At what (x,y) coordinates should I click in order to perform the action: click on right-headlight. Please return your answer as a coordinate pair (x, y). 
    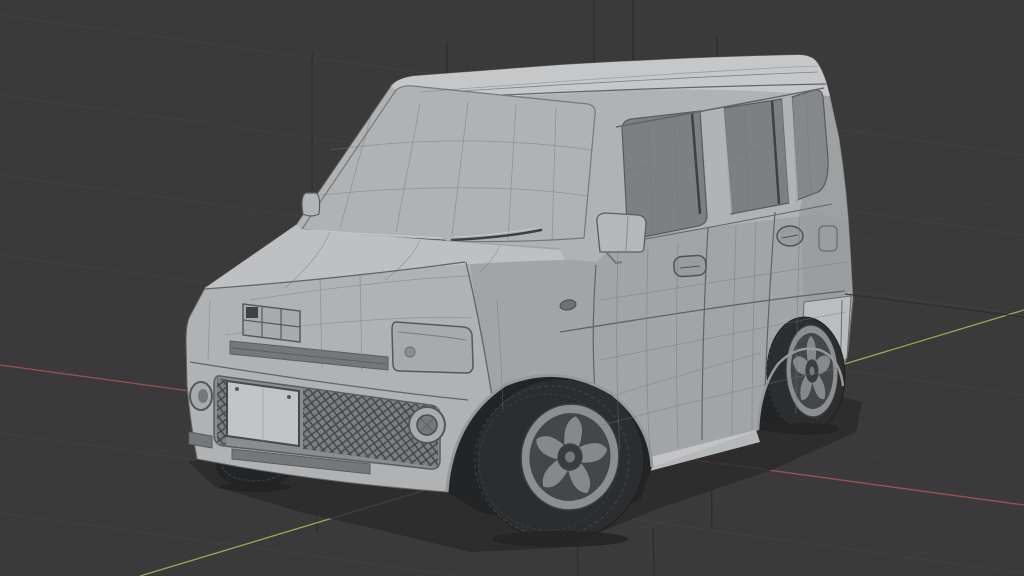
    Looking at the image, I should click on (432, 347).